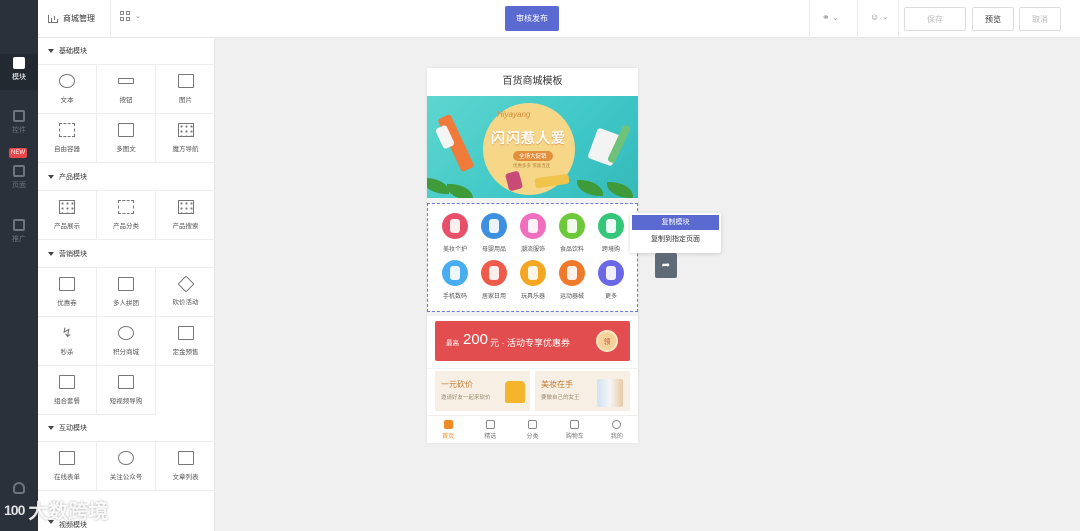 The image size is (1080, 531). Describe the element at coordinates (452, 343) in the screenshot. I see `coupon-prefix: 最高` at that location.